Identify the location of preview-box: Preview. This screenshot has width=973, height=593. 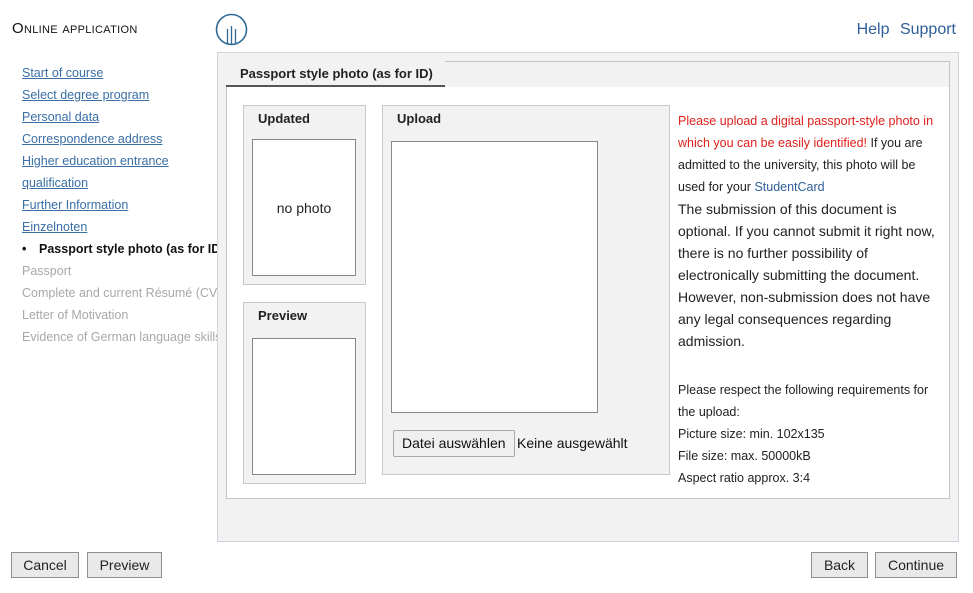
(304, 393).